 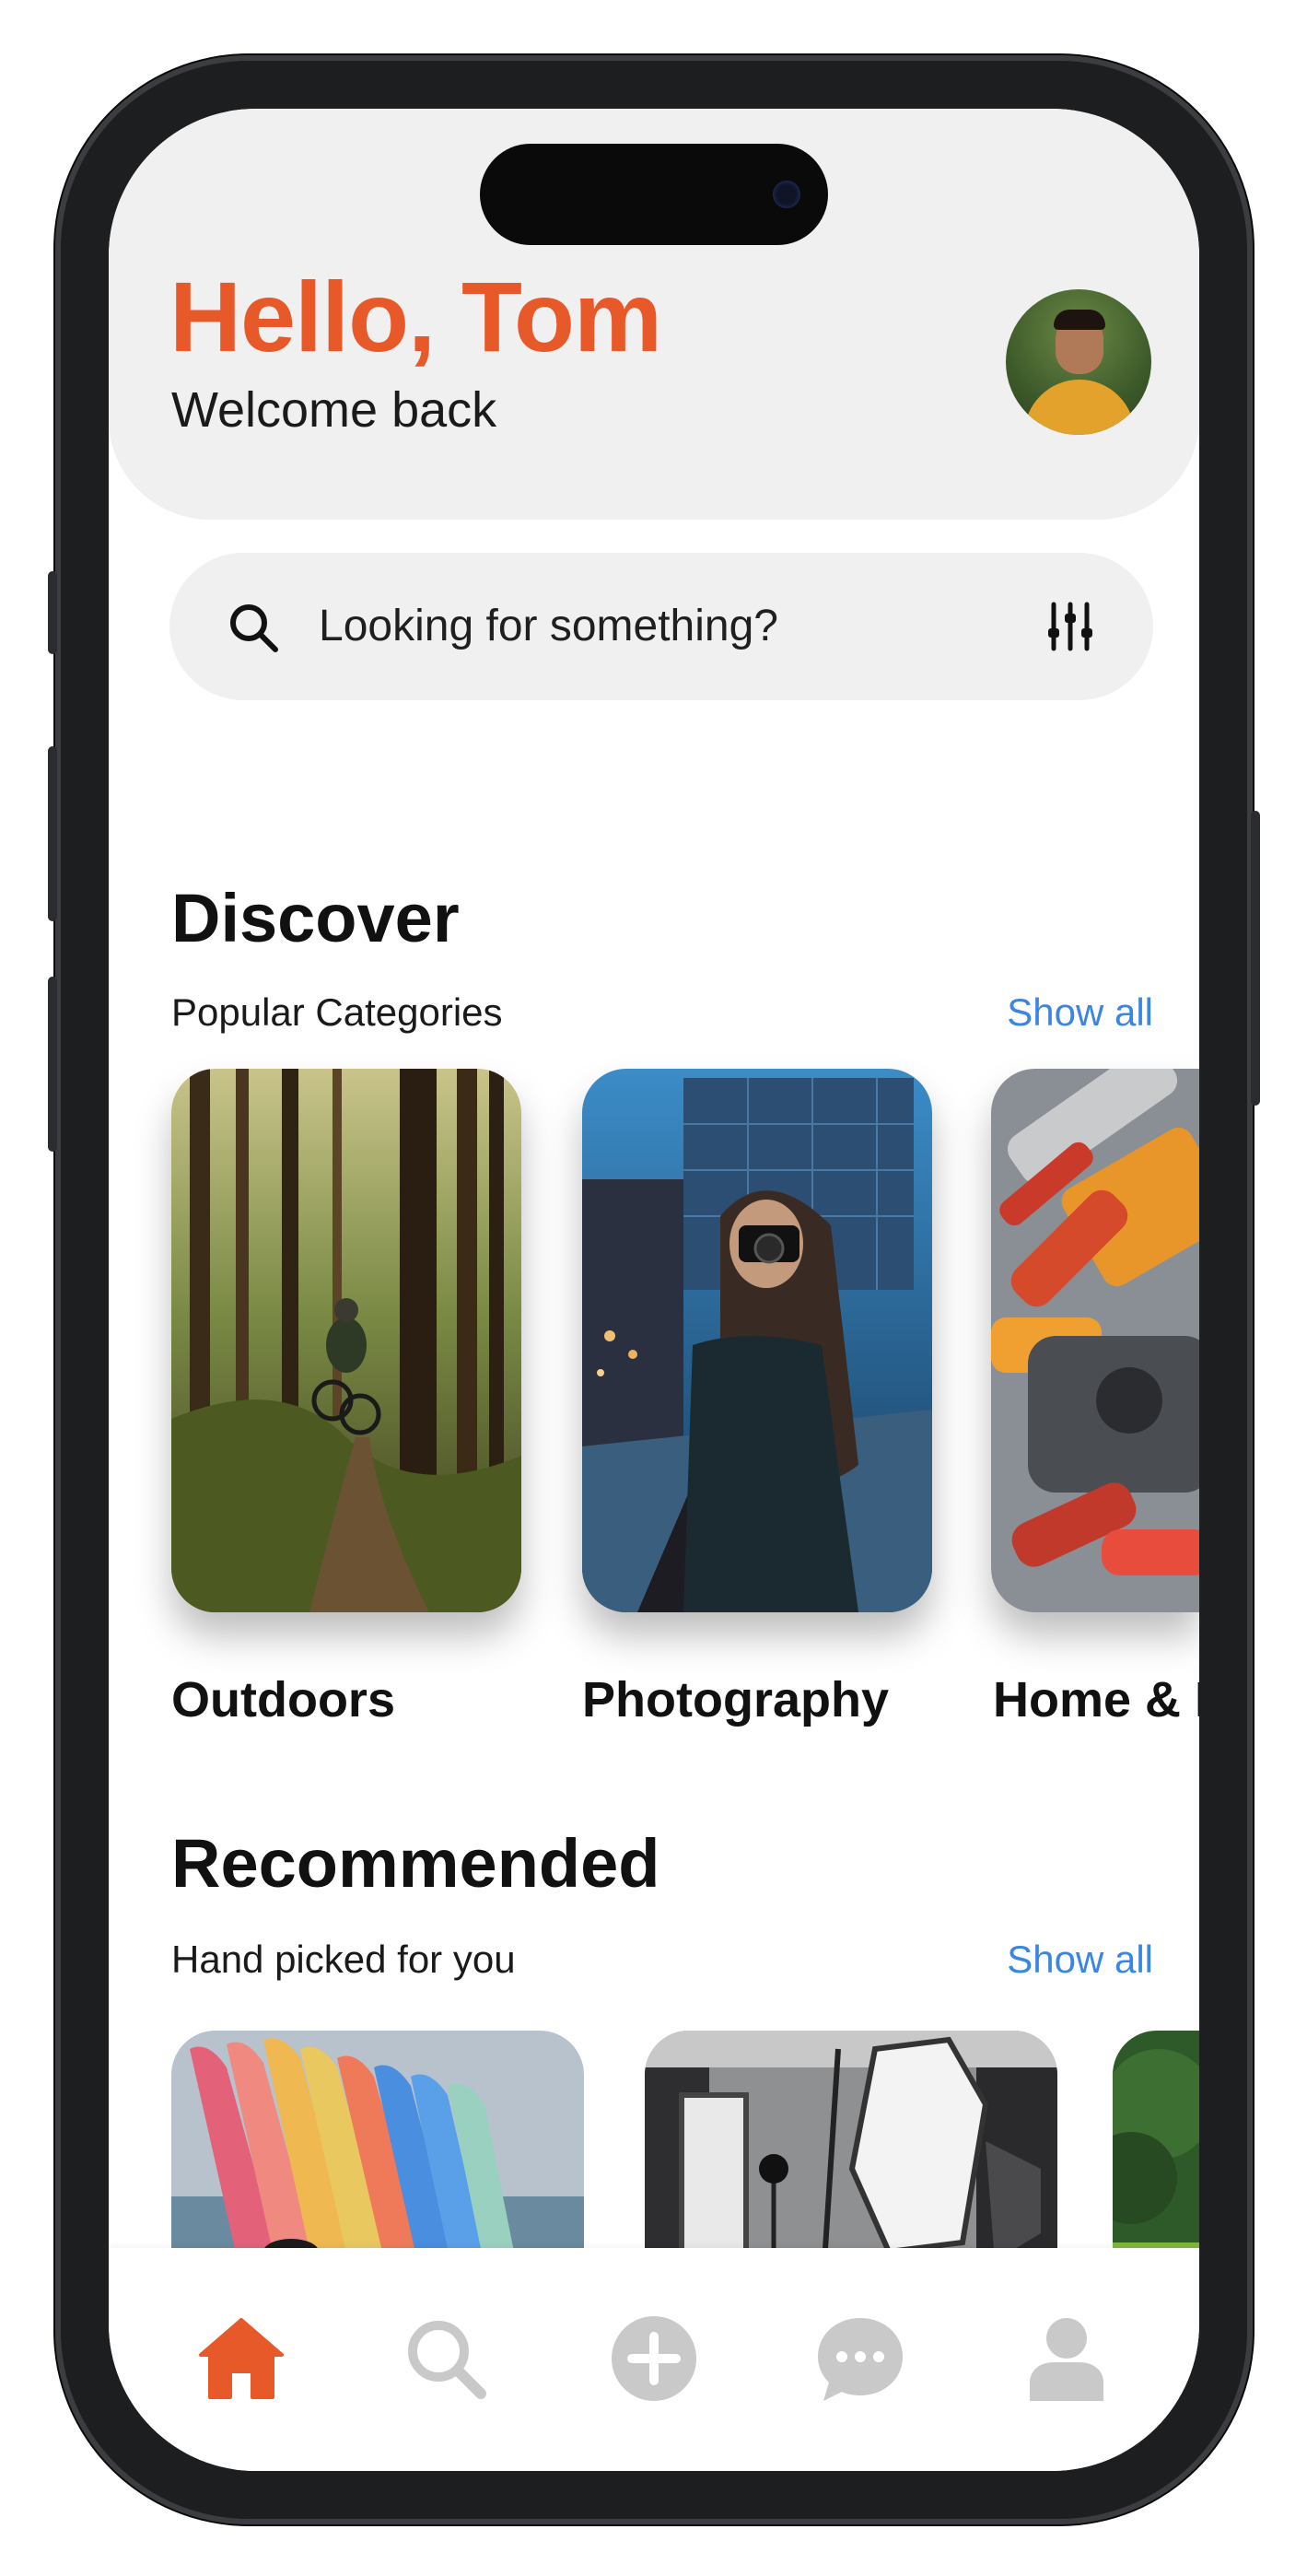 I want to click on category-label-home: Home & I, so click(x=1096, y=1699).